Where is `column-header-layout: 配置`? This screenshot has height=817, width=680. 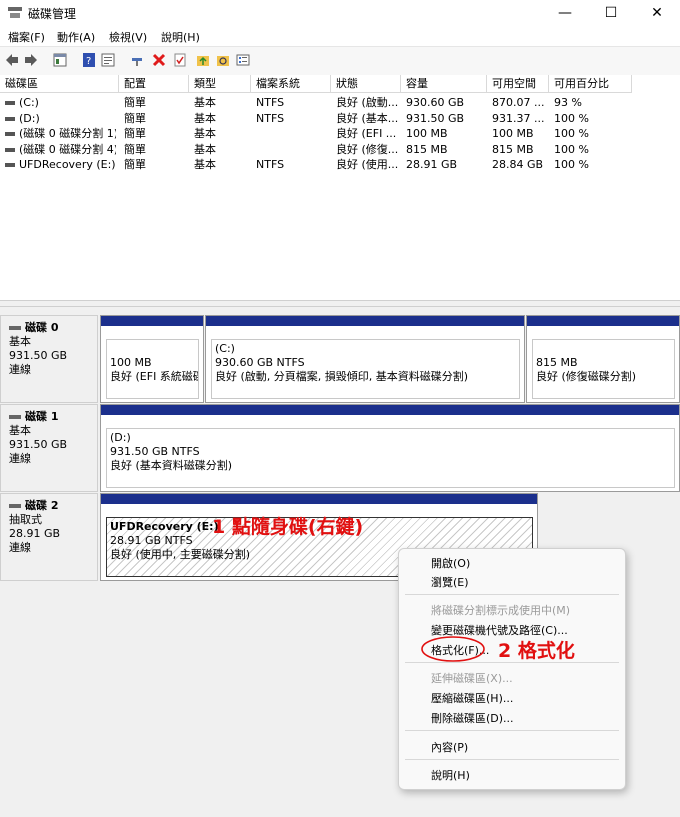 column-header-layout: 配置 is located at coordinates (154, 84).